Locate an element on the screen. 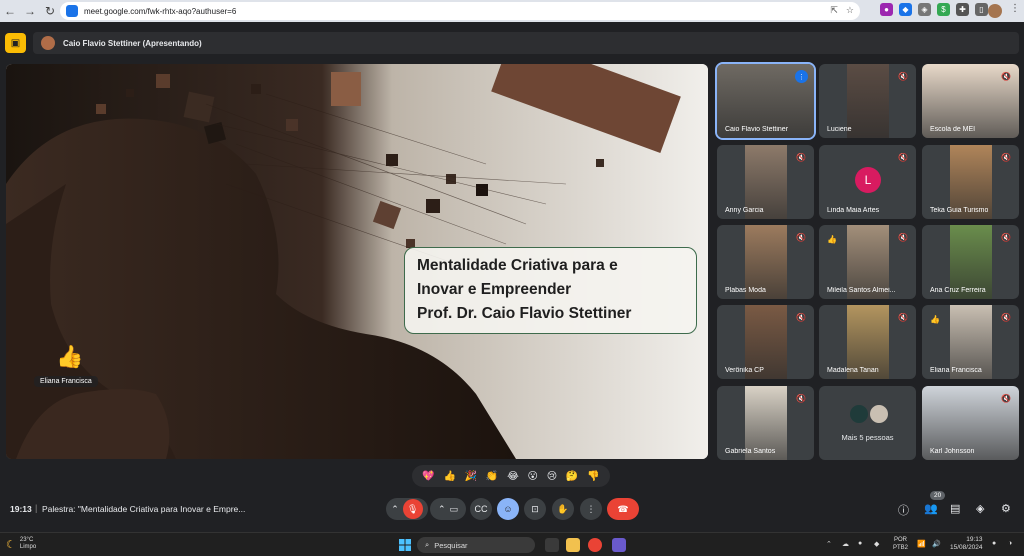 This screenshot has width=1024, height=556. thumbs-up-icon: 👍 is located at coordinates (935, 319).